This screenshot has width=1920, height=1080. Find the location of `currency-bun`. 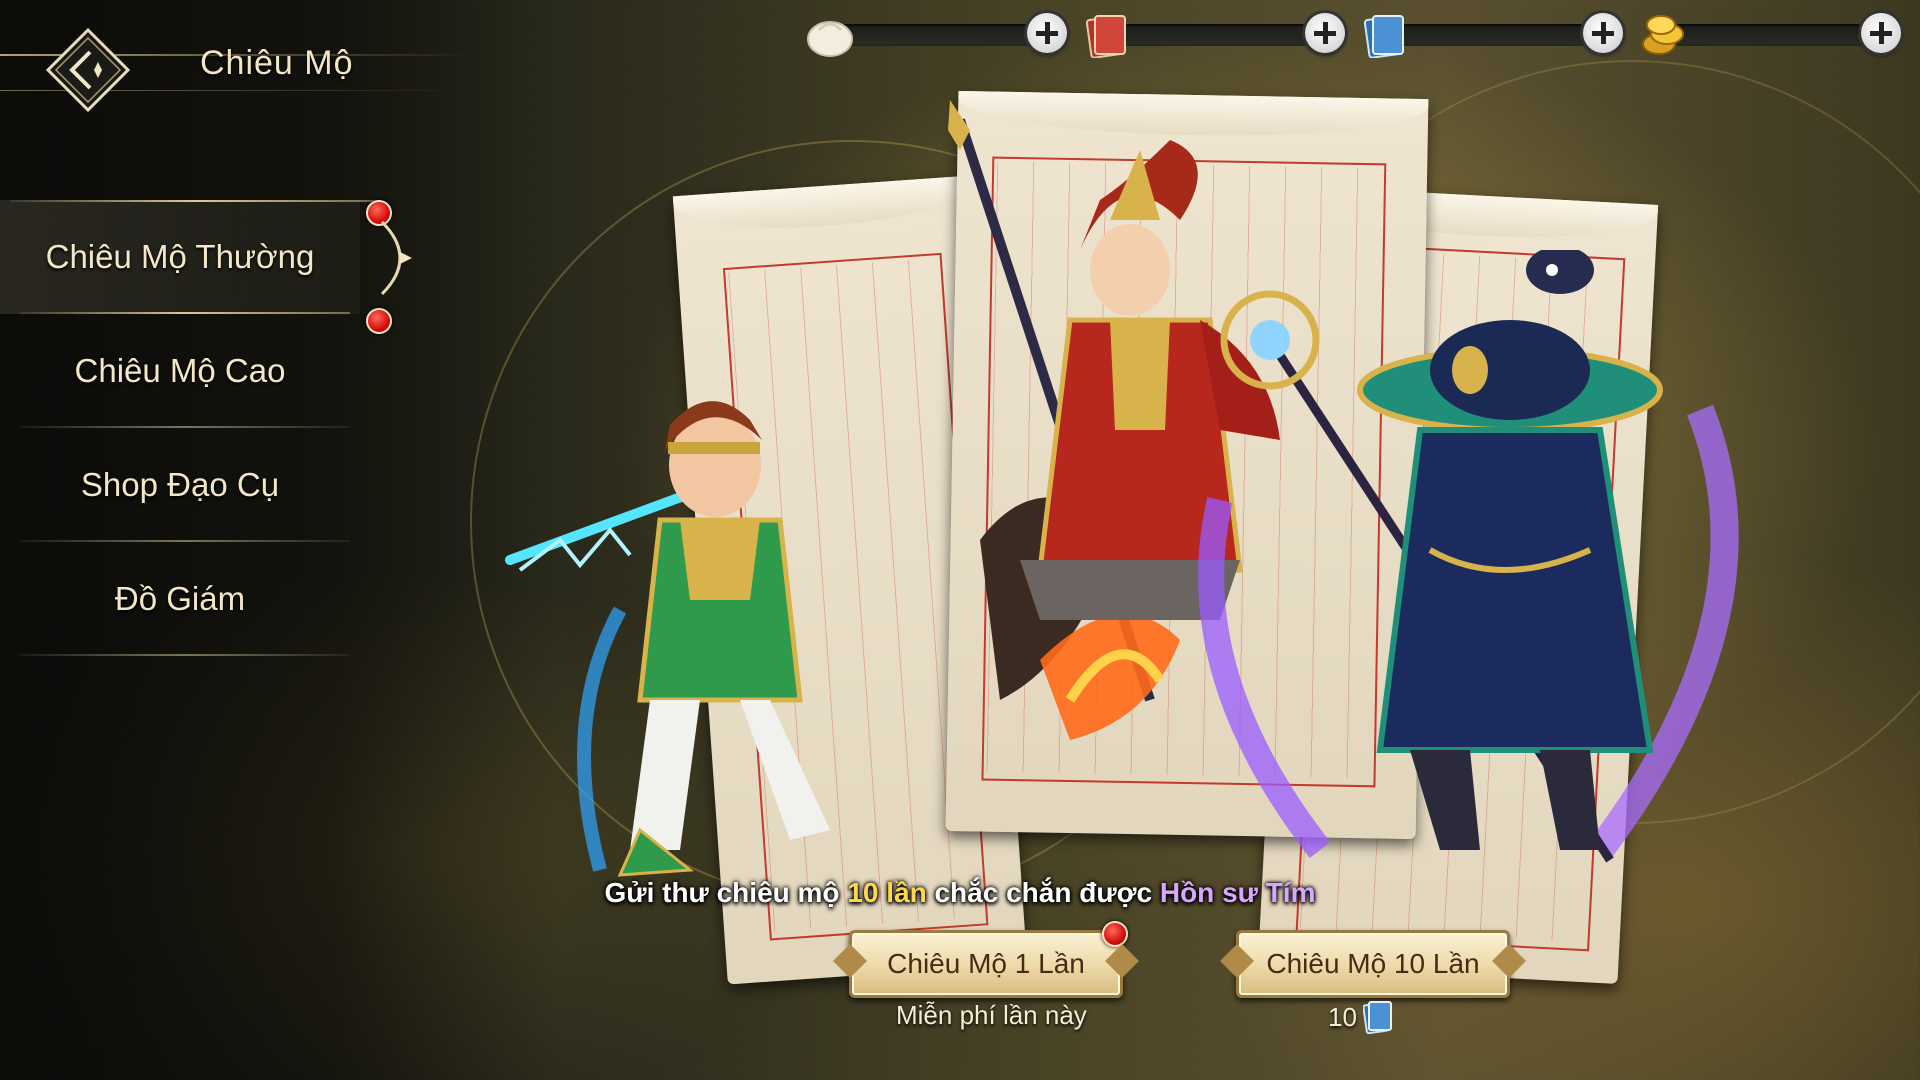

currency-bun is located at coordinates (936, 34).